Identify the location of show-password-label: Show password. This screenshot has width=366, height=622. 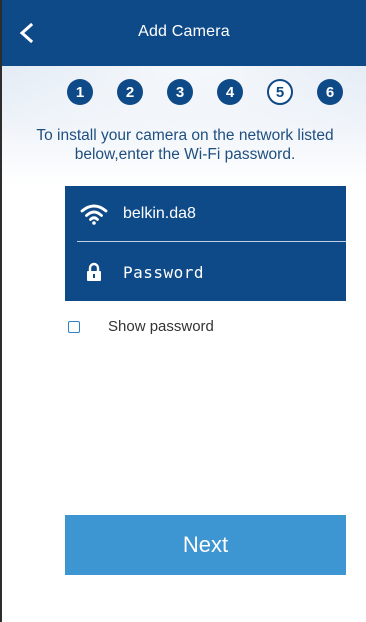
(161, 326).